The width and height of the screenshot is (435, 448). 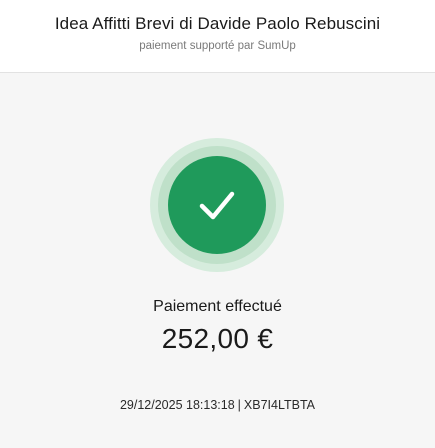 What do you see at coordinates (279, 405) in the screenshot?
I see `transaction-code: XB7I4LTBTA` at bounding box center [279, 405].